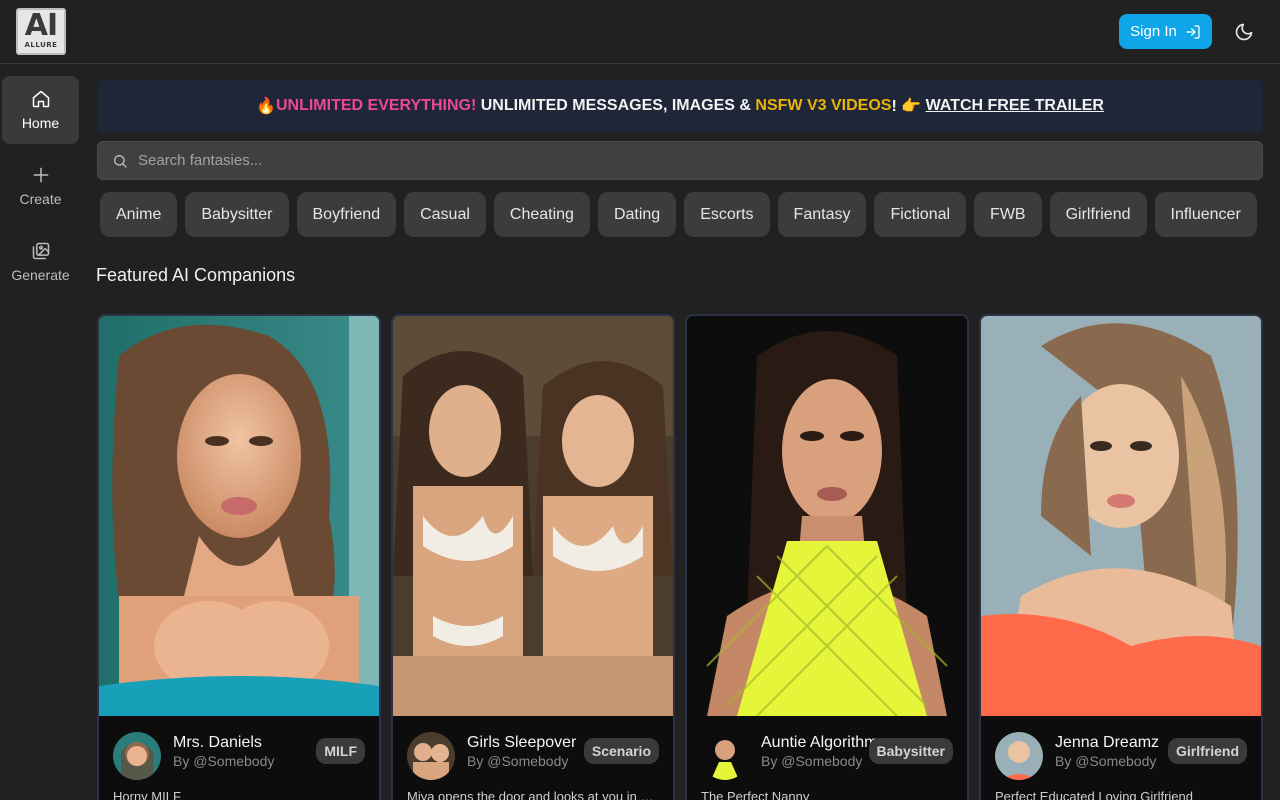 The width and height of the screenshot is (1280, 800). I want to click on tag-escorts: Escorts, so click(727, 214).